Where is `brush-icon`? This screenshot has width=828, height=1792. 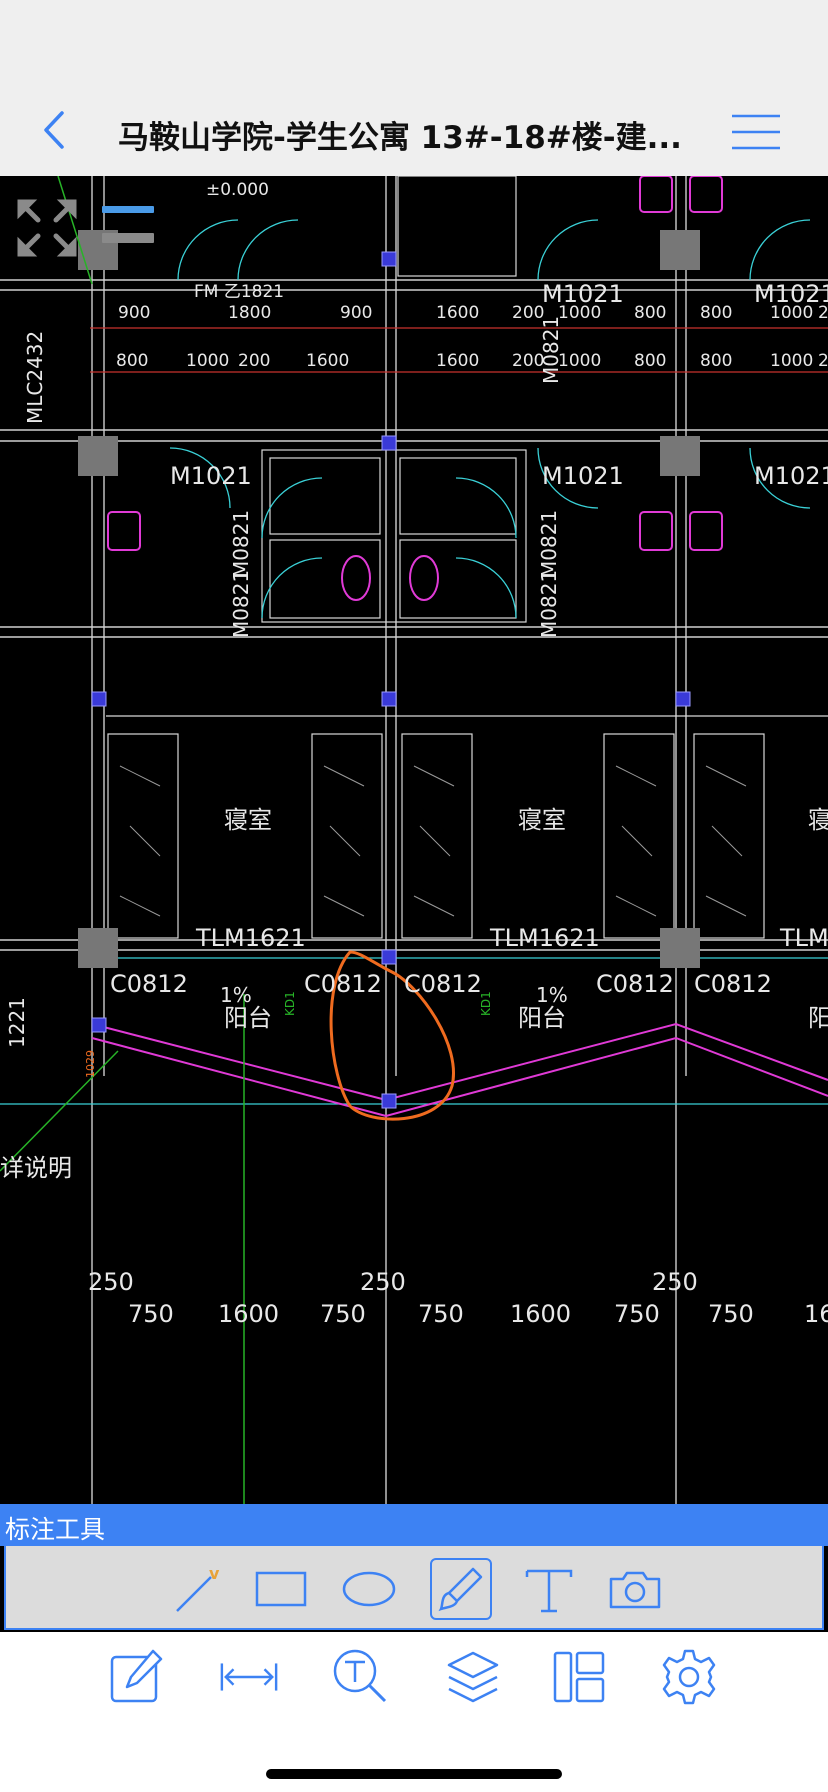 brush-icon is located at coordinates (460, 1589).